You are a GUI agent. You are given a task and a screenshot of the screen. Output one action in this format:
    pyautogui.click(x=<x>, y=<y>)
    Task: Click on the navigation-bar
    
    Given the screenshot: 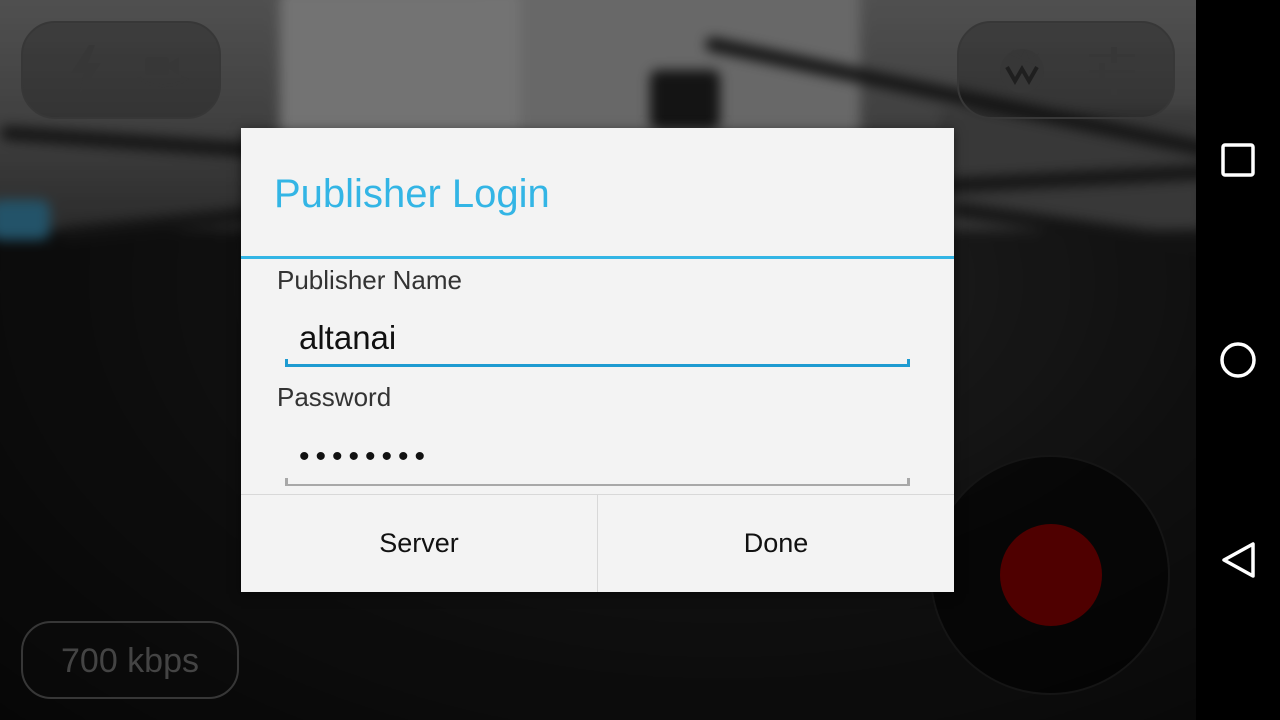 What is the action you would take?
    pyautogui.click(x=1238, y=360)
    